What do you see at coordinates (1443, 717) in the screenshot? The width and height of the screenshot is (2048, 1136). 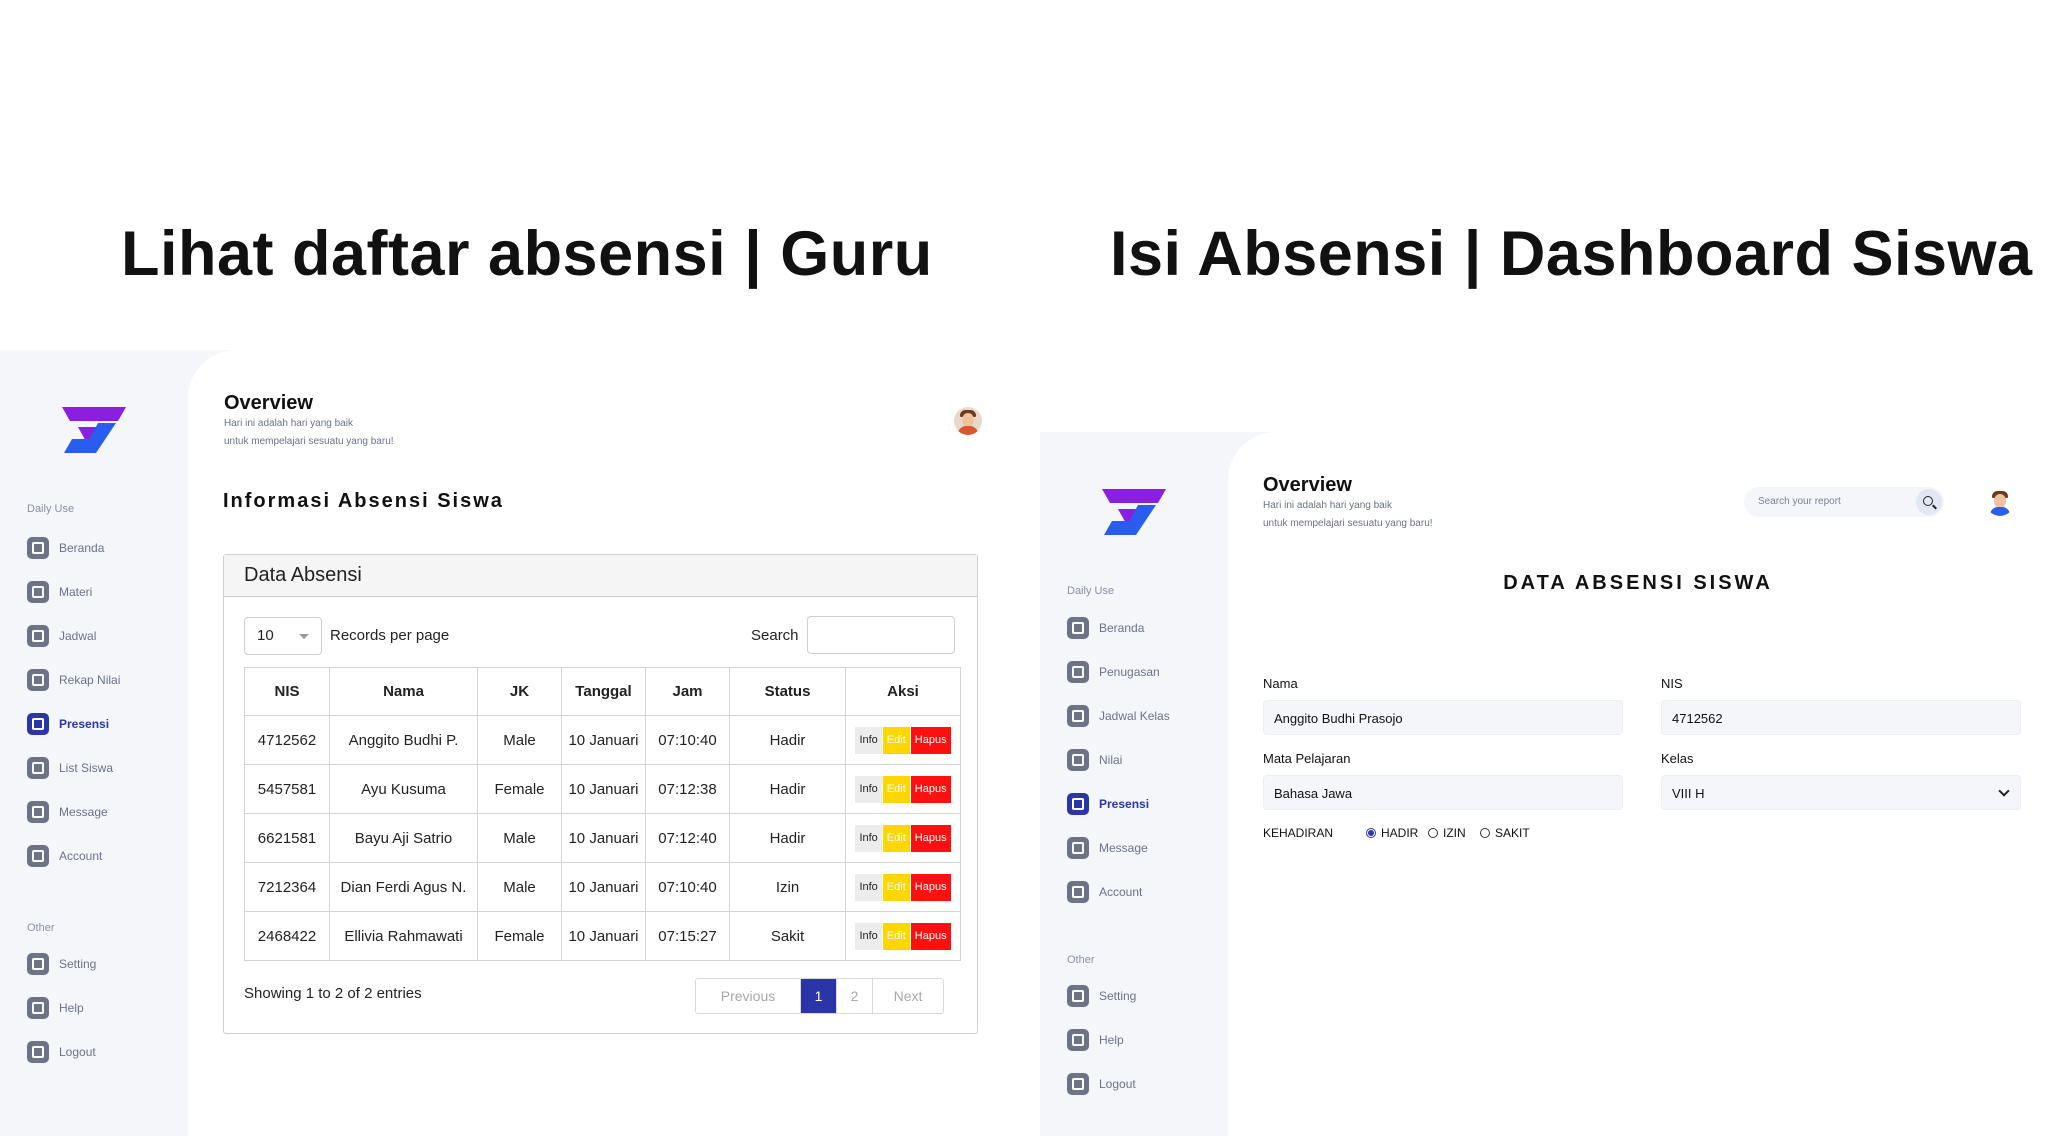 I see `nama-field: Anggito Budhi Prasojo` at bounding box center [1443, 717].